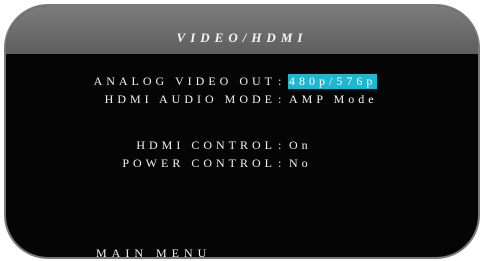 The image size is (484, 261). Describe the element at coordinates (184, 81) in the screenshot. I see `setting-label-analog-video-out: ANALOG VIDEO OUT` at that location.